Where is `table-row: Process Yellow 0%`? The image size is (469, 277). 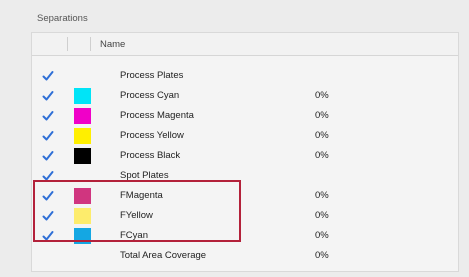 table-row: Process Yellow 0% is located at coordinates (245, 136).